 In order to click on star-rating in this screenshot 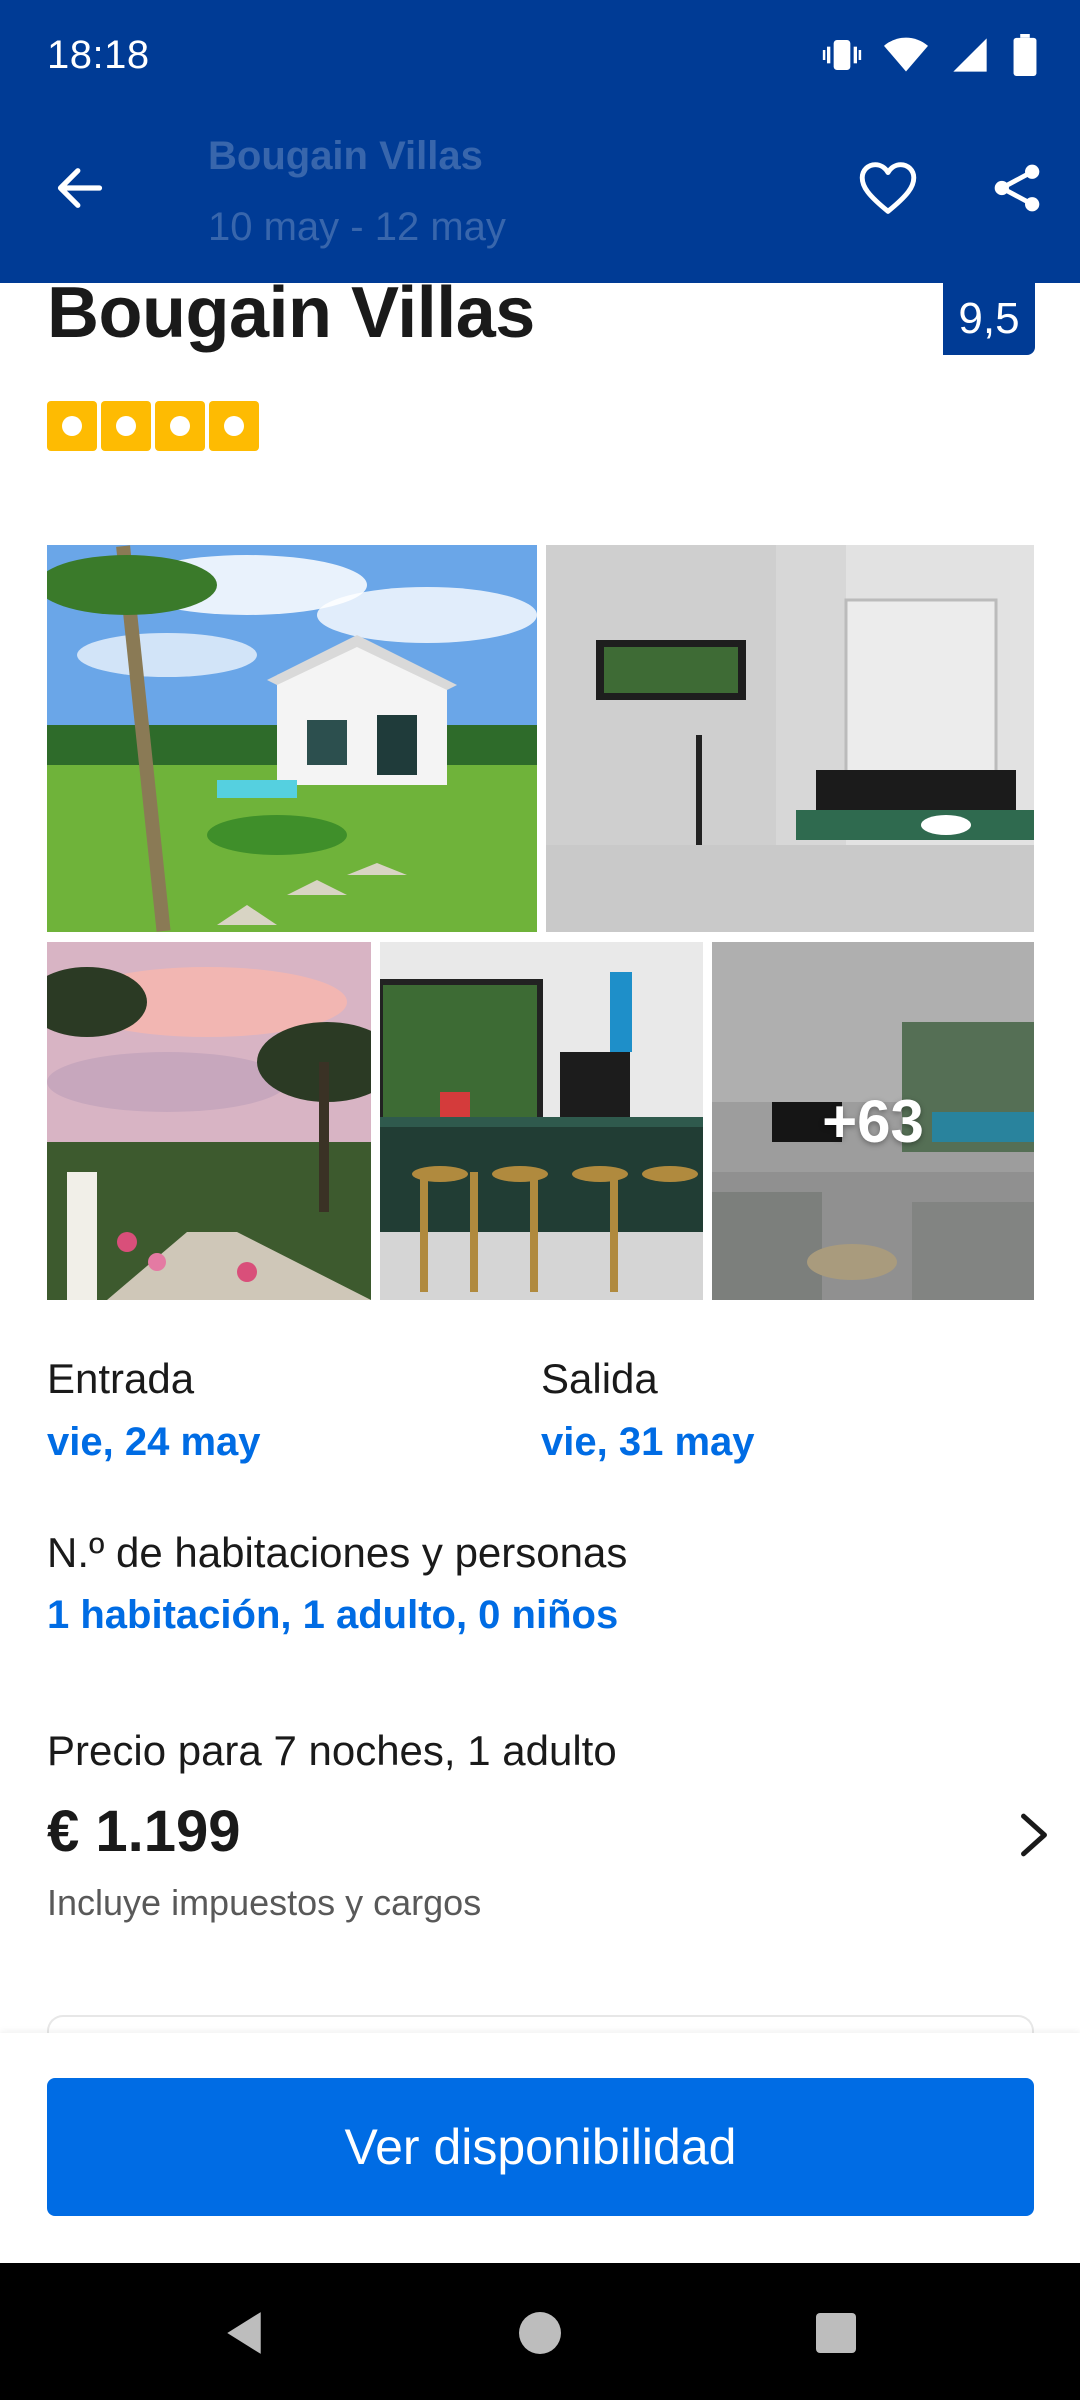, I will do `click(153, 426)`.